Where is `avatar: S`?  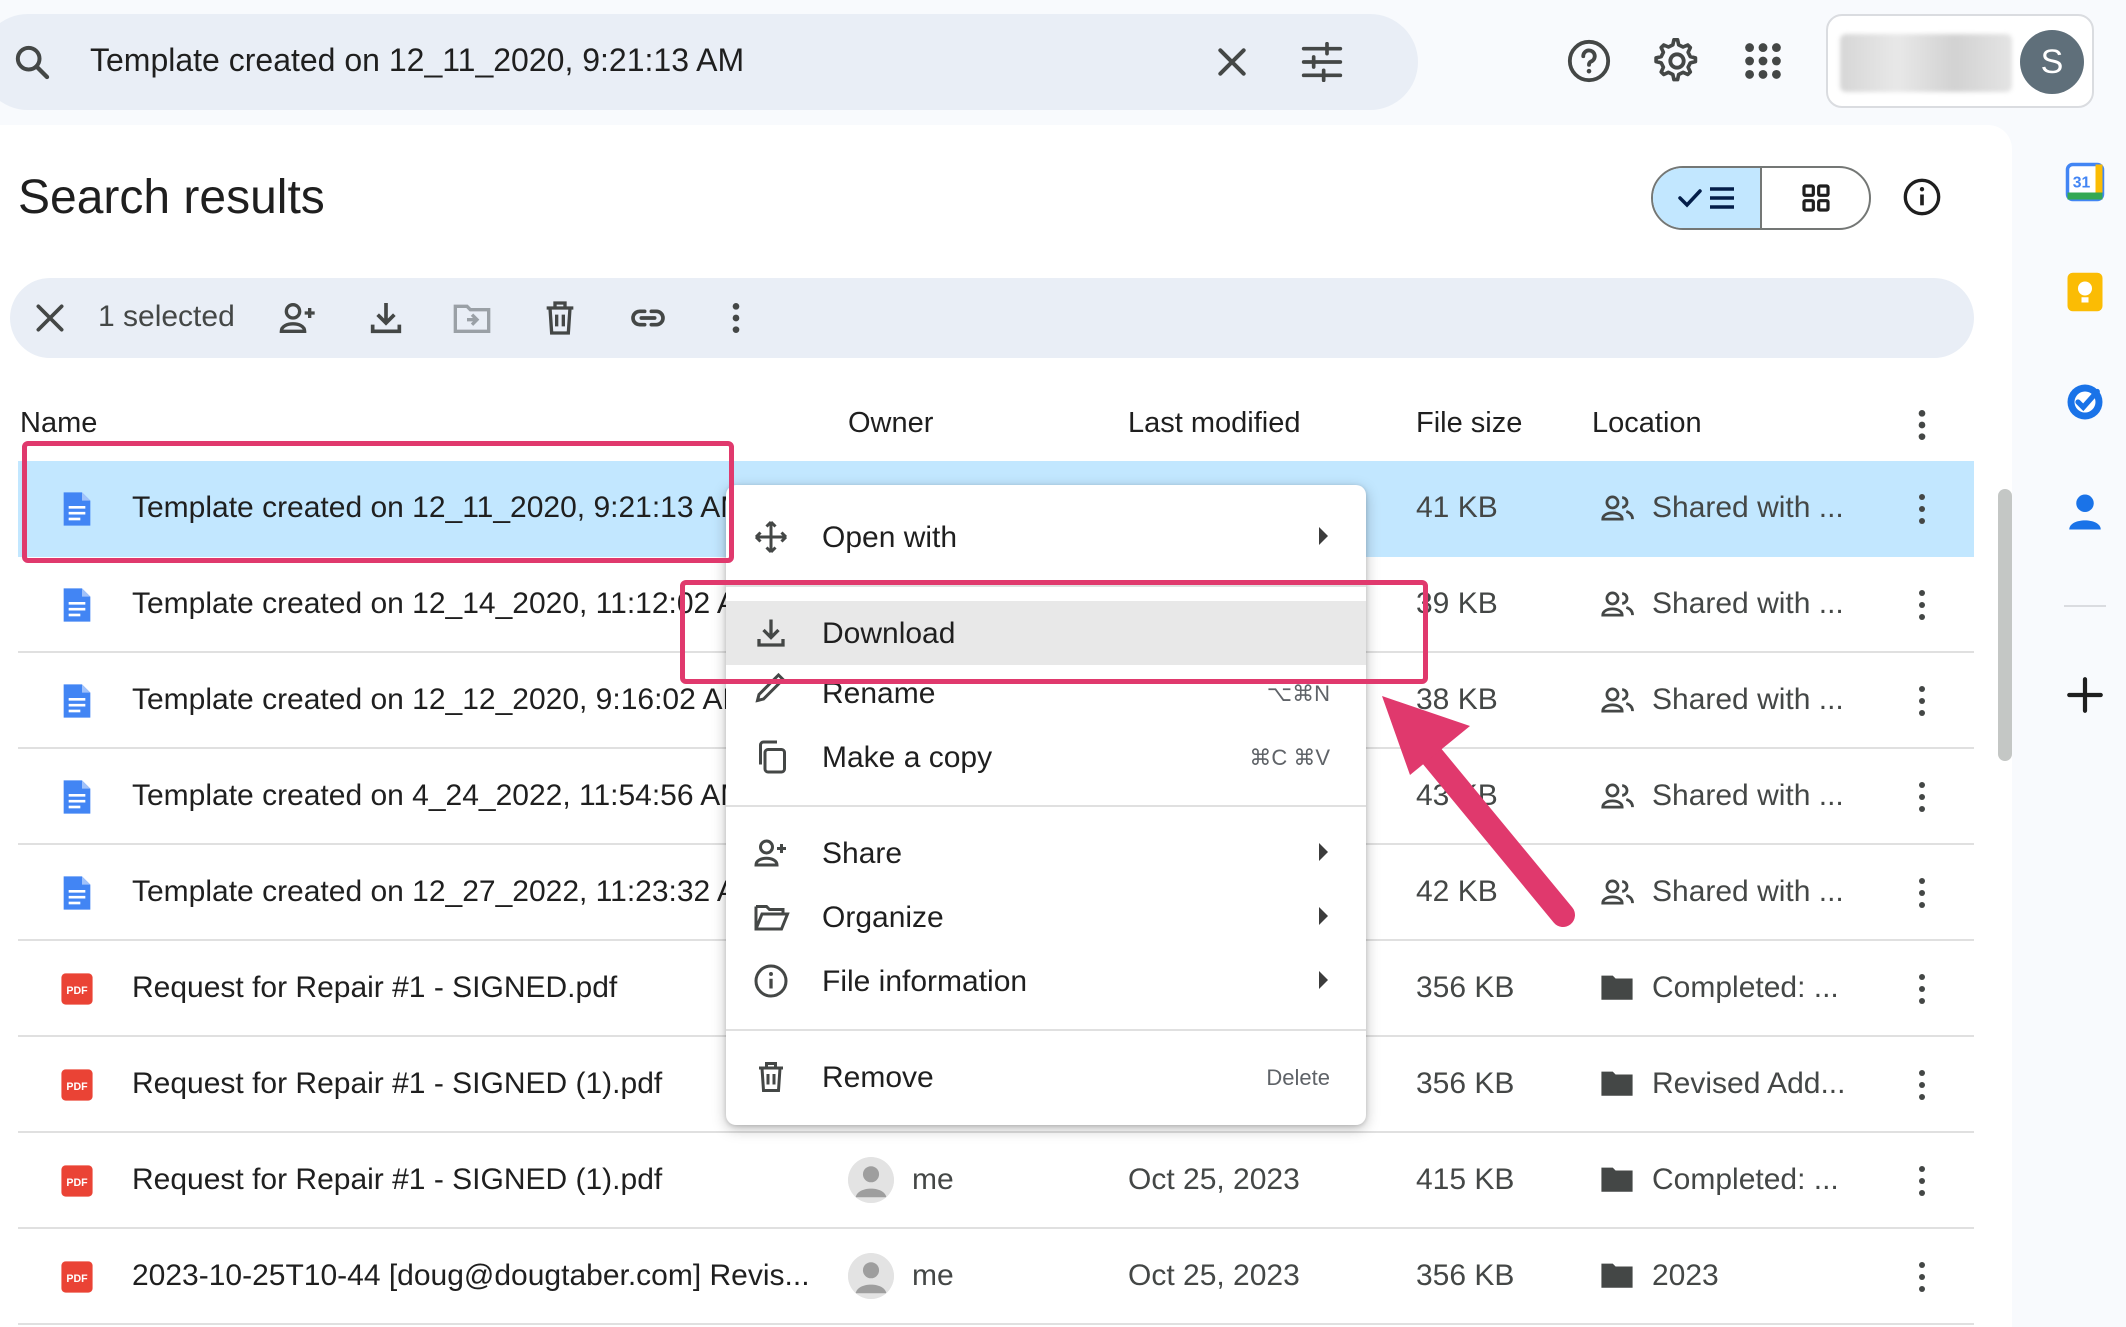 avatar: S is located at coordinates (2052, 62).